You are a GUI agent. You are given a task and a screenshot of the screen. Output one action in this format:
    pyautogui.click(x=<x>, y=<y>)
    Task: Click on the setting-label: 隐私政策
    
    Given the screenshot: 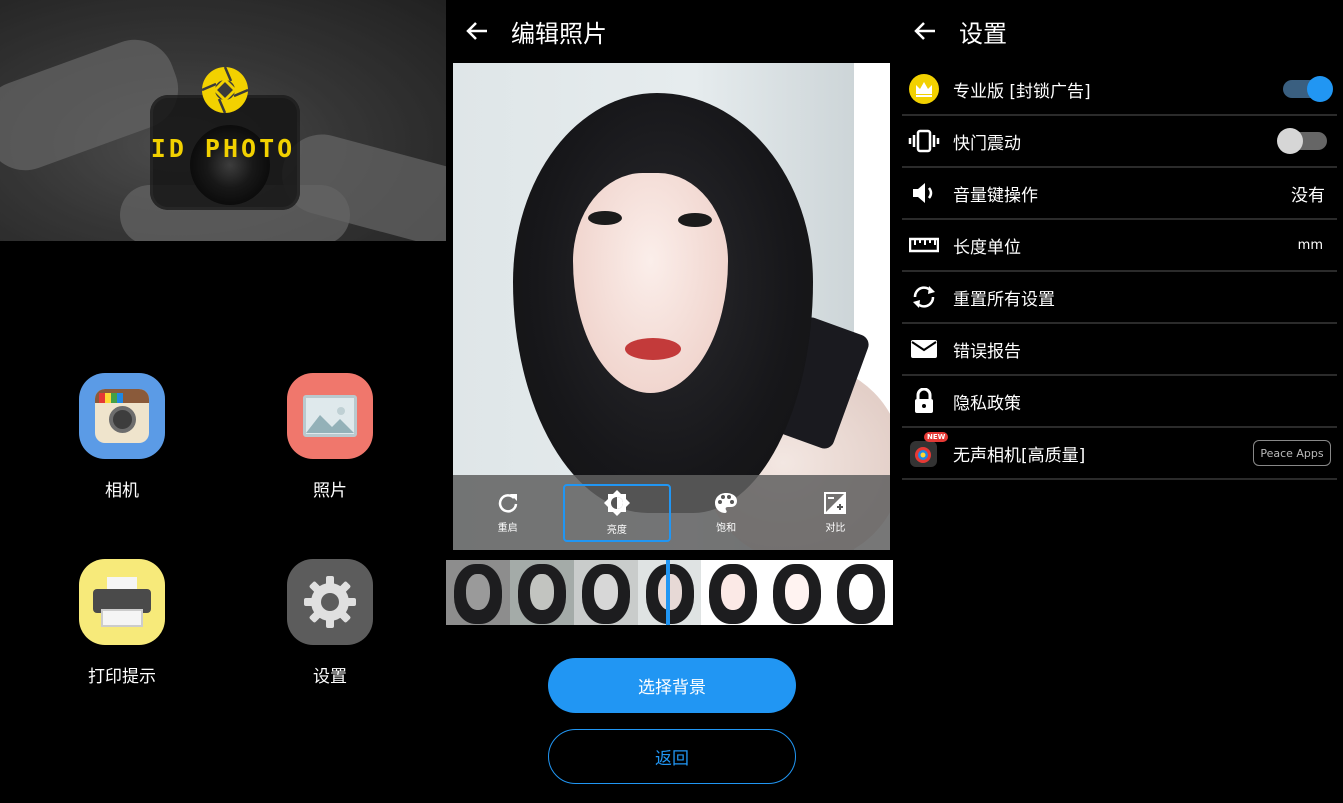 What is the action you would take?
    pyautogui.click(x=987, y=403)
    